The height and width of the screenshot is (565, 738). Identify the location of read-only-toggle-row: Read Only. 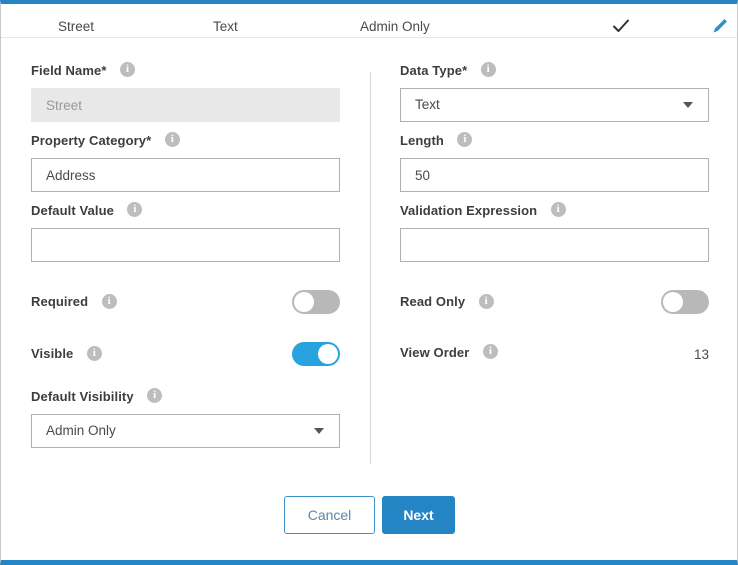
(554, 302).